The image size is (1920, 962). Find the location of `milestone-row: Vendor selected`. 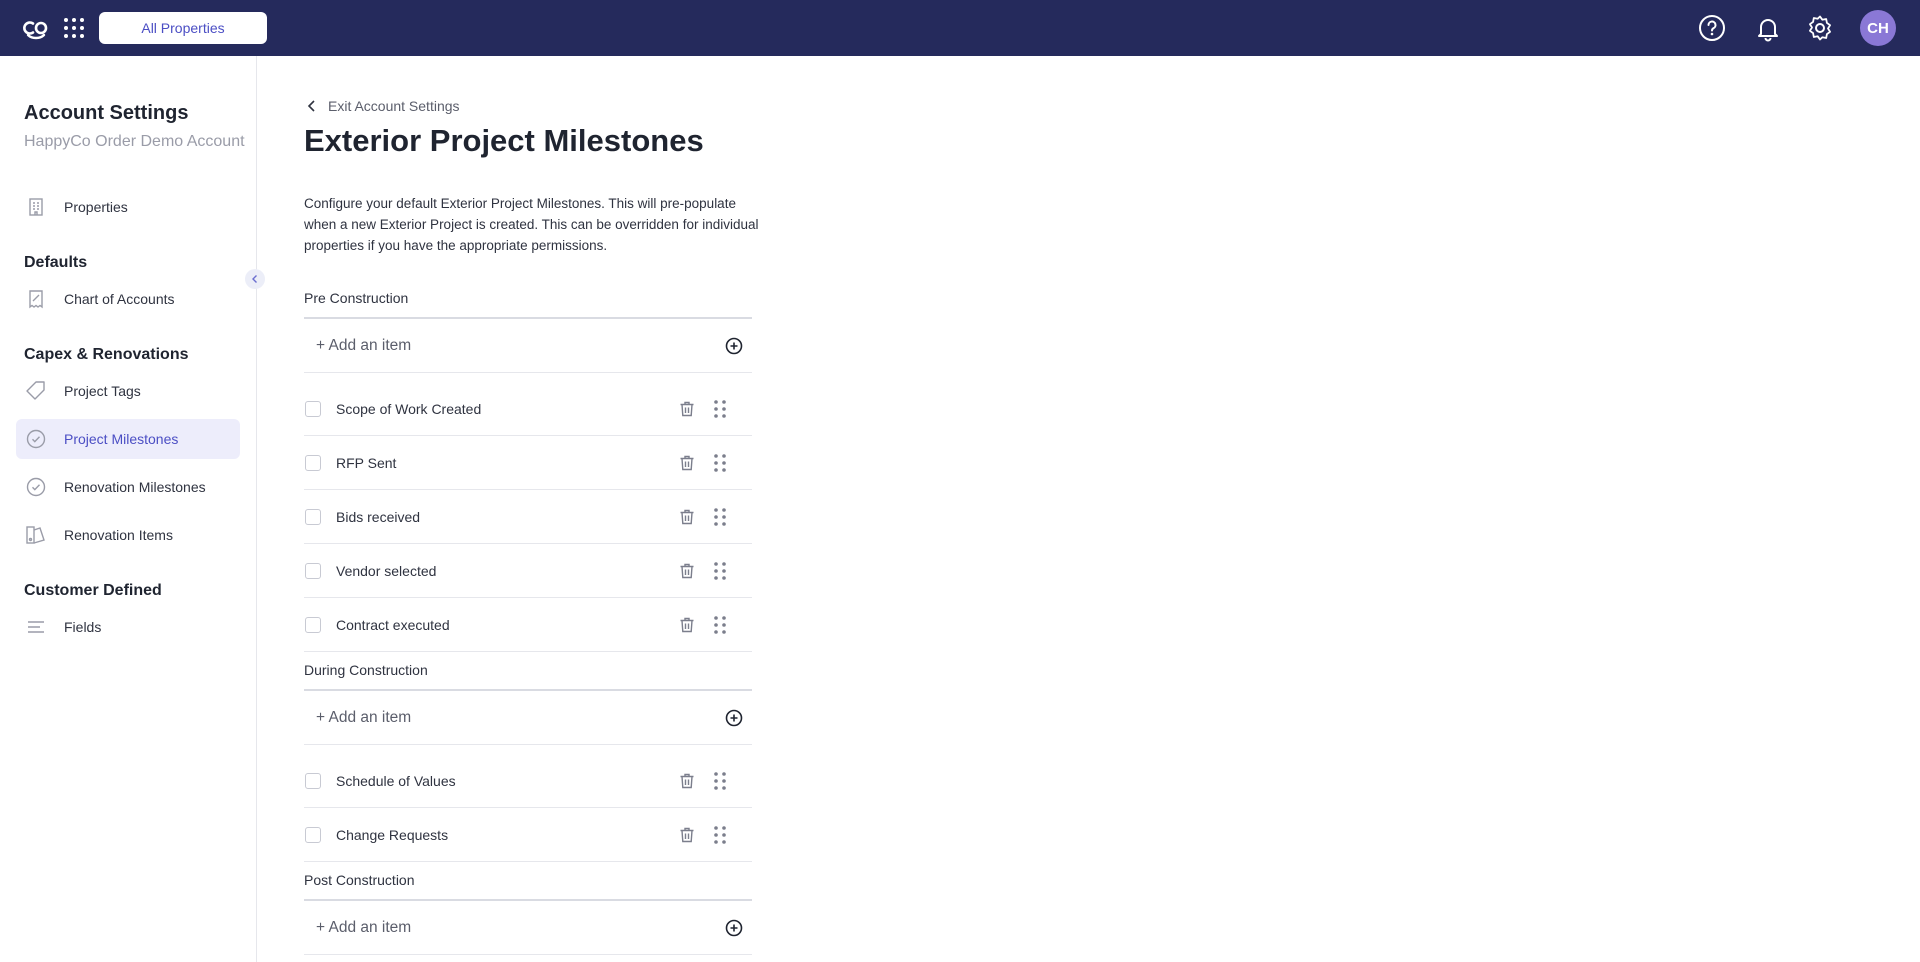

milestone-row: Vendor selected is located at coordinates (528, 571).